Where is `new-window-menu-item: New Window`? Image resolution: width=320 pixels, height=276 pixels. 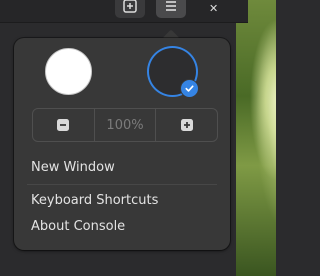 new-window-menu-item: New Window is located at coordinates (73, 168).